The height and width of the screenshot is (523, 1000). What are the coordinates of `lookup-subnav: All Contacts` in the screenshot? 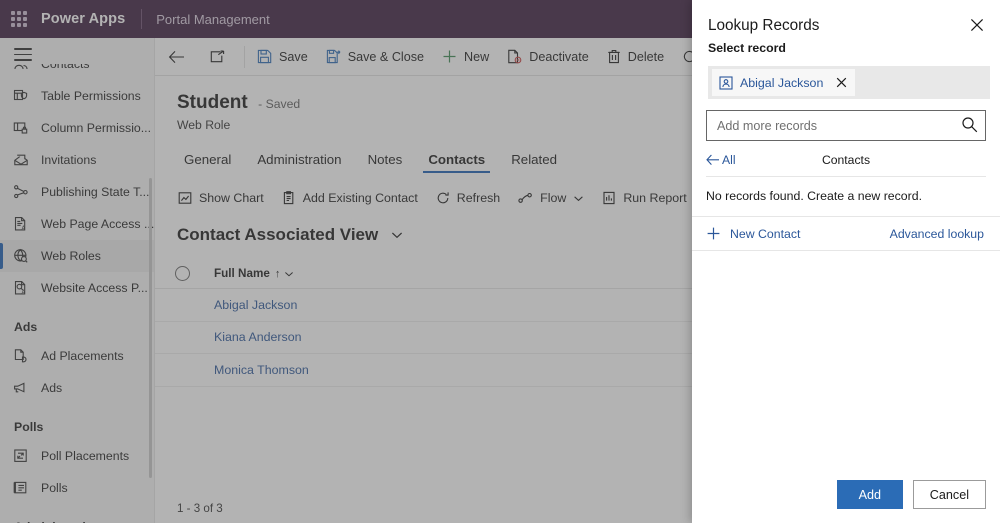 It's located at (846, 165).